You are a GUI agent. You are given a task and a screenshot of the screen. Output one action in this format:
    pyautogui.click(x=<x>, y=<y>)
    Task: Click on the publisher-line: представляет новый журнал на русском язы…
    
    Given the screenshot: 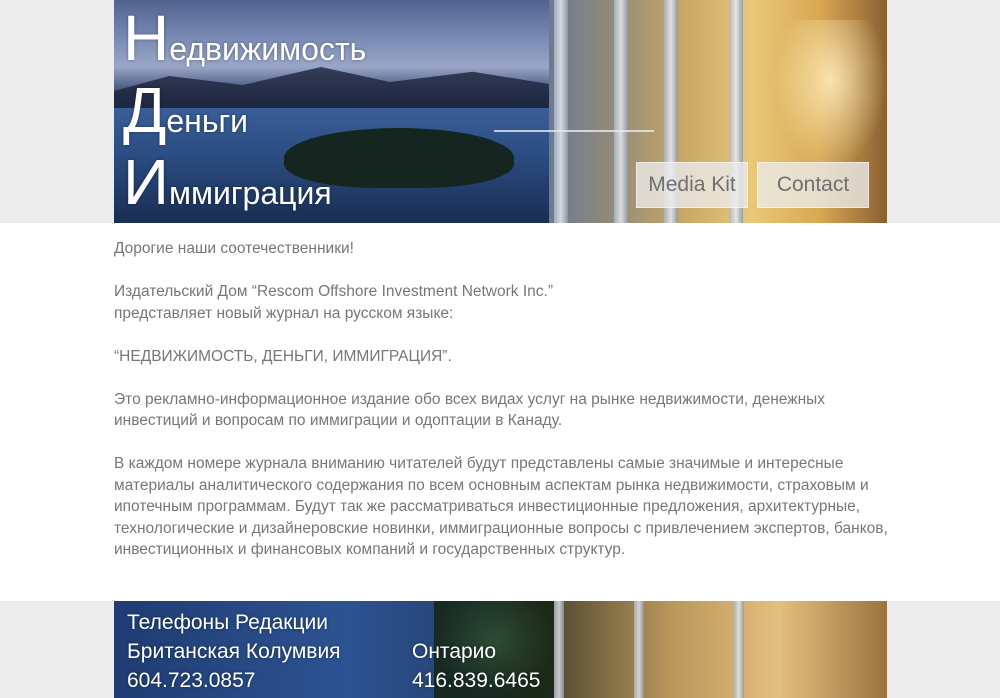 What is the action you would take?
    pyautogui.click(x=284, y=313)
    